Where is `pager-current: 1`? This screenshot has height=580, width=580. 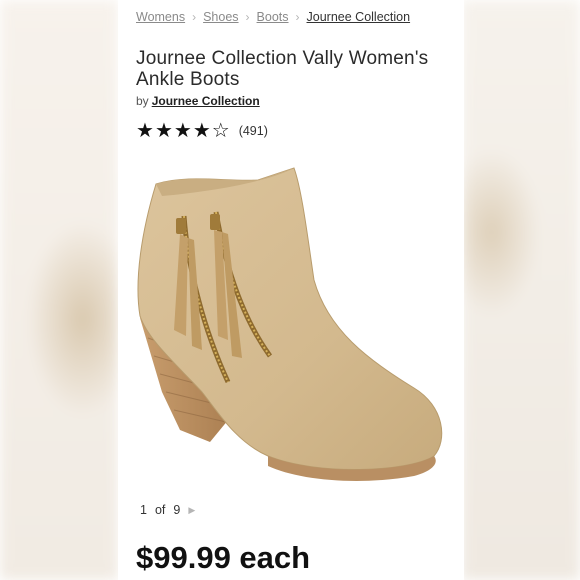 pager-current: 1 is located at coordinates (143, 510).